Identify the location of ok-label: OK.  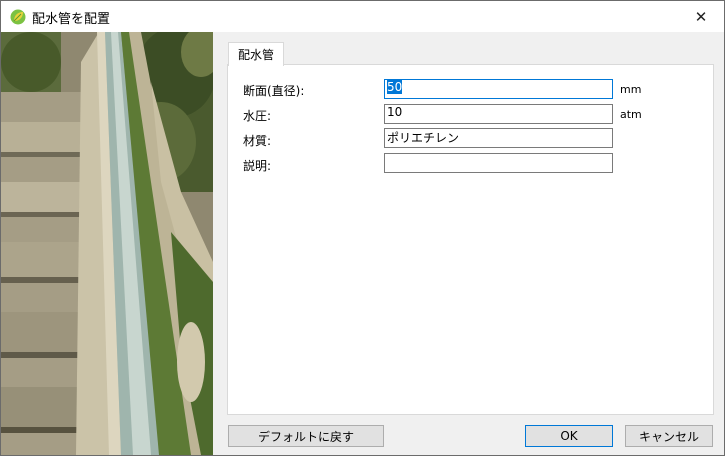
(569, 436).